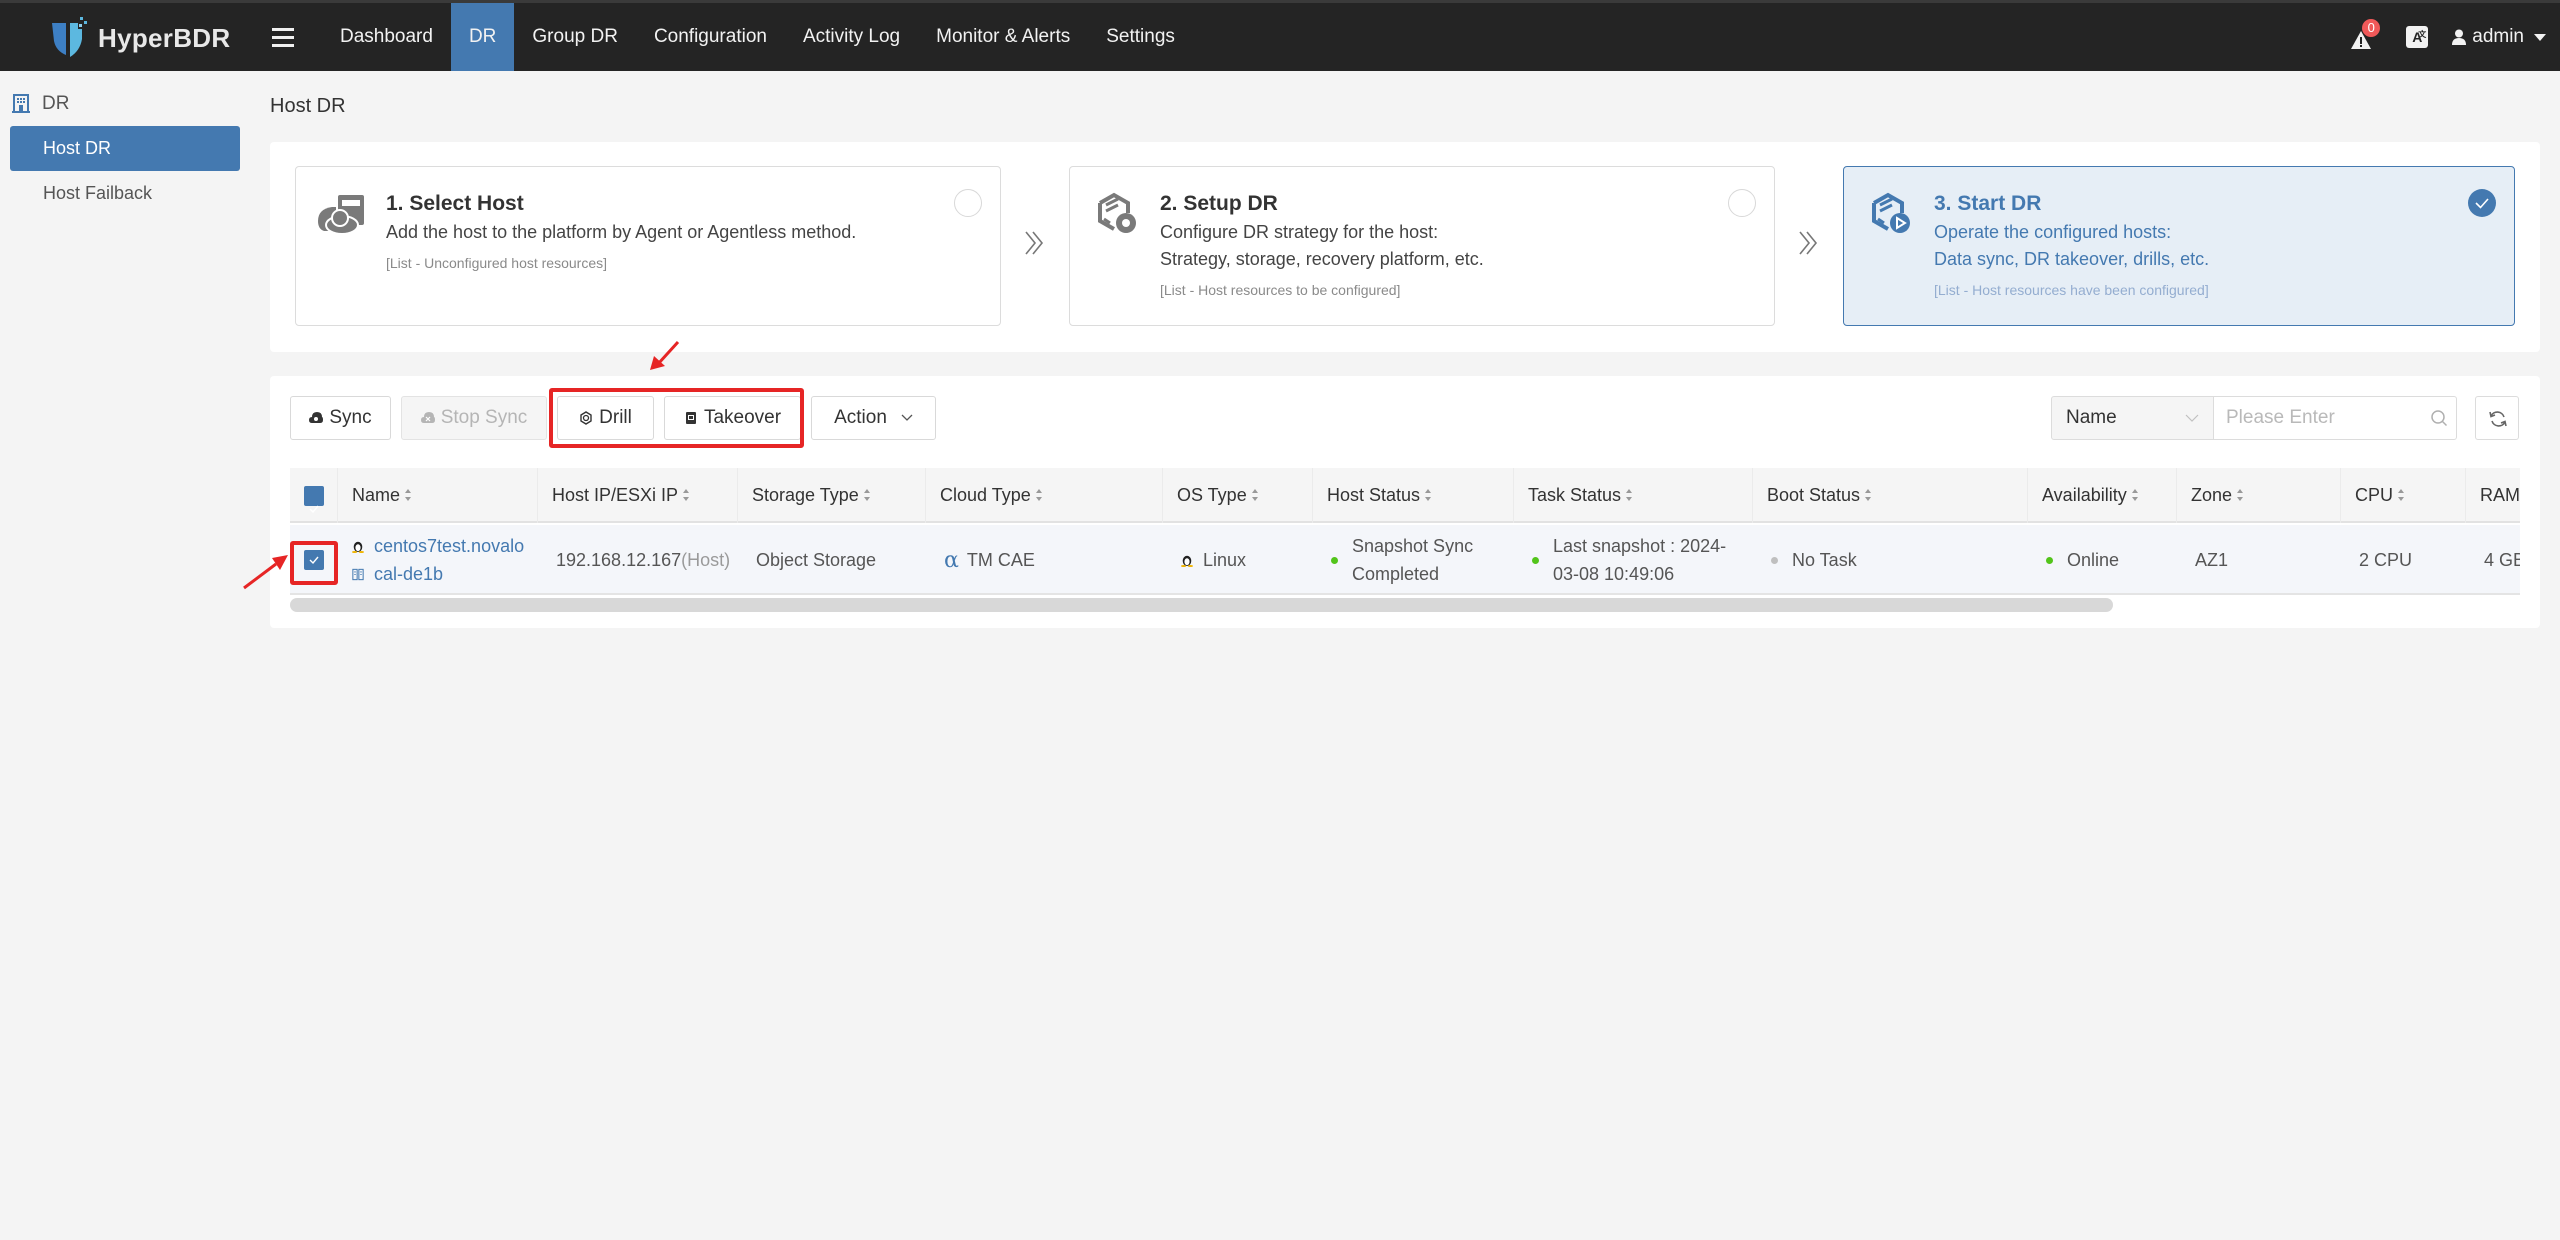  I want to click on cell-host-ip: 192.168.12.167 (Host), so click(634, 560).